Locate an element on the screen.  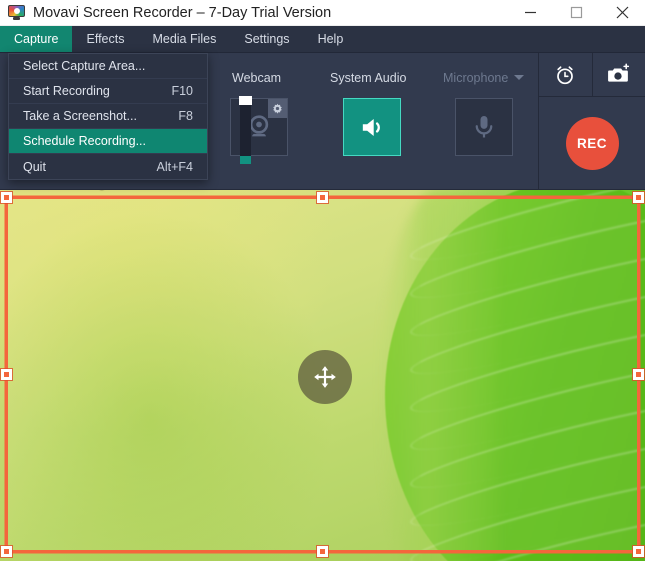
maximize-icon is located at coordinates (576, 12).